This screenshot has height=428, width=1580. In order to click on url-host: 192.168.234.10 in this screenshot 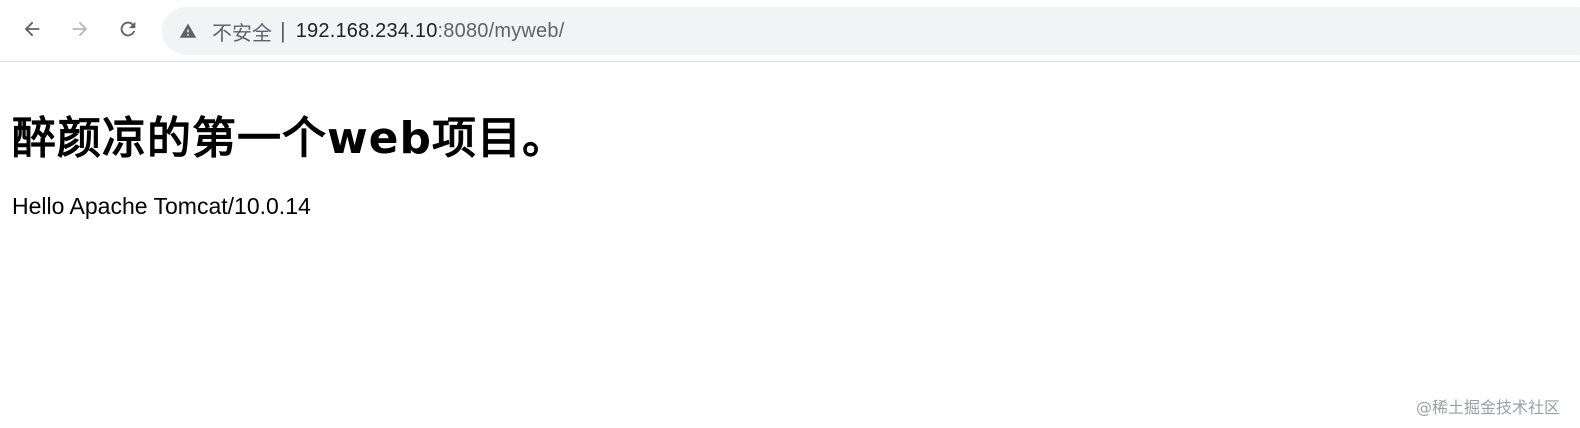, I will do `click(366, 30)`.